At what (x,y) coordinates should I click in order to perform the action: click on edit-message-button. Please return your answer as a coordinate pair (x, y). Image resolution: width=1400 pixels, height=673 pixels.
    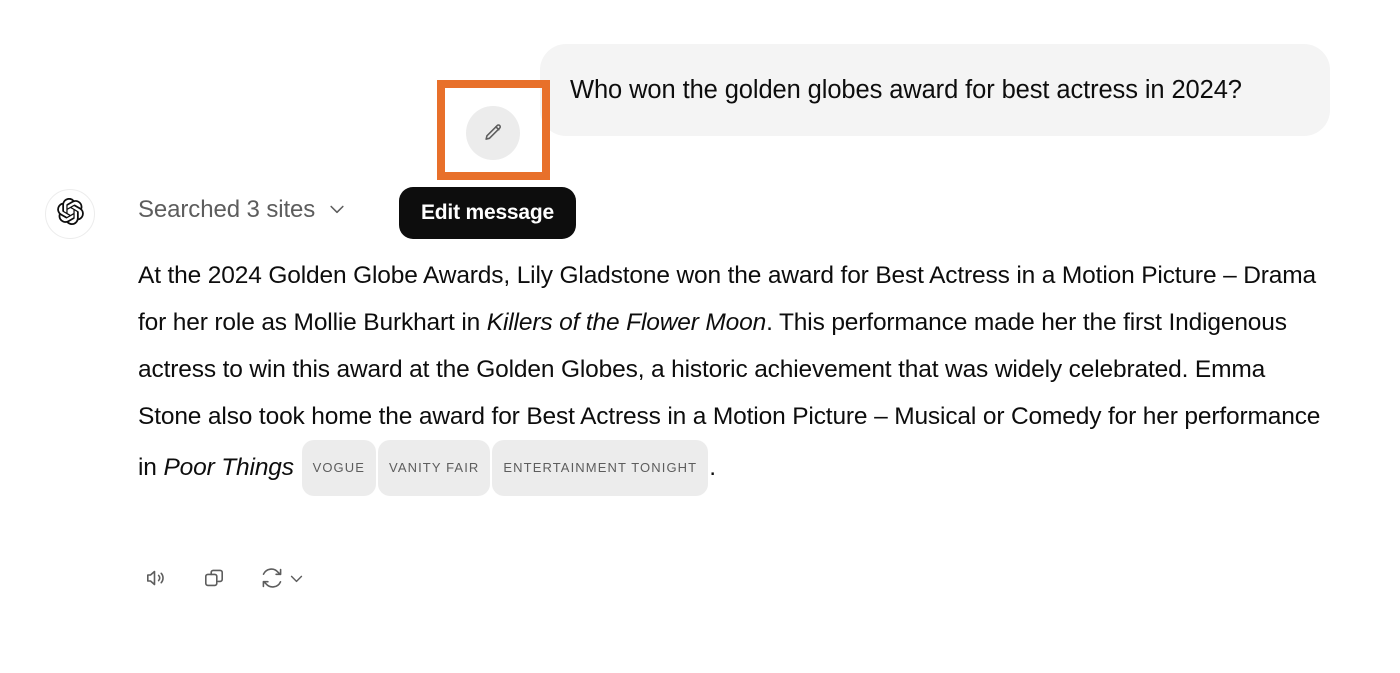
    Looking at the image, I should click on (493, 133).